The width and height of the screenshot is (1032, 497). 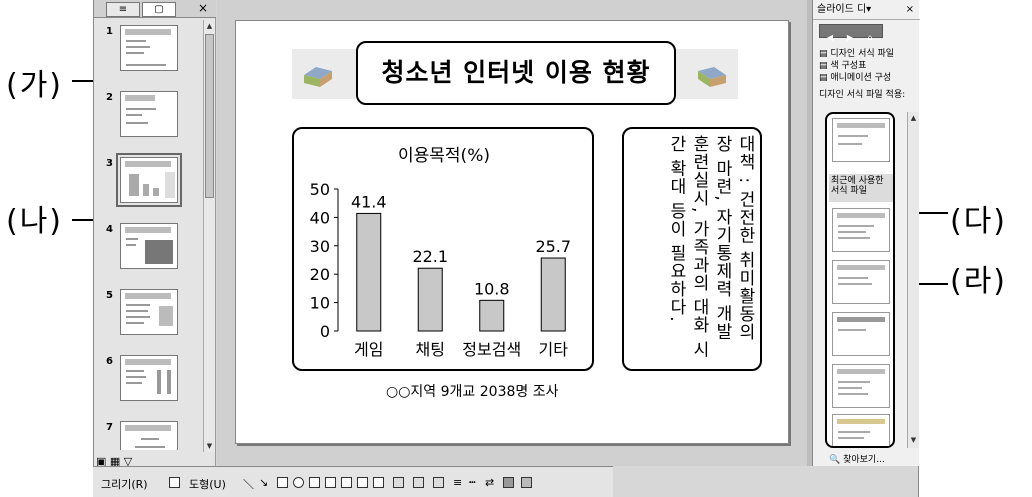 I want to click on task-pane-nav: ◀ ▶ ⌂, so click(x=851, y=33).